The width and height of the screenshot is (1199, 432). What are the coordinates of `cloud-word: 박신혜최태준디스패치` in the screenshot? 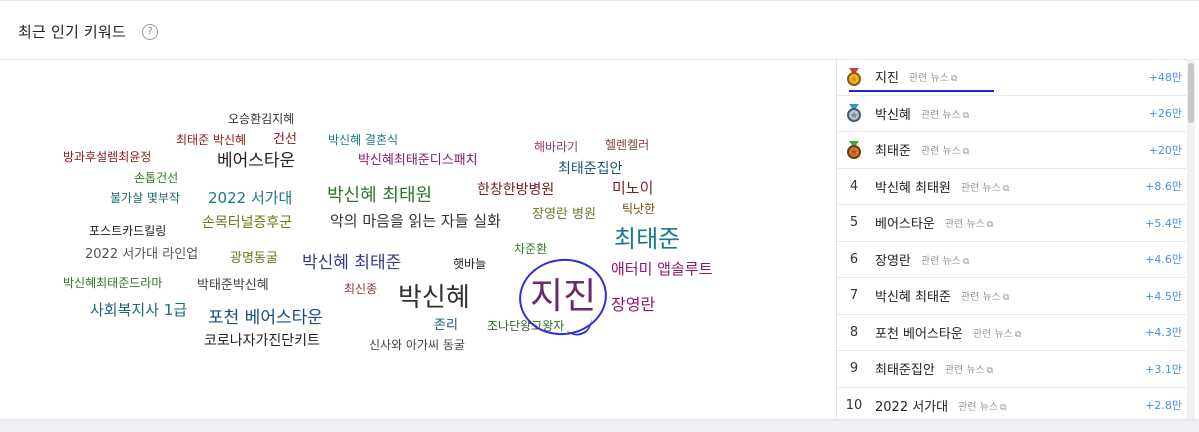 It's located at (418, 160).